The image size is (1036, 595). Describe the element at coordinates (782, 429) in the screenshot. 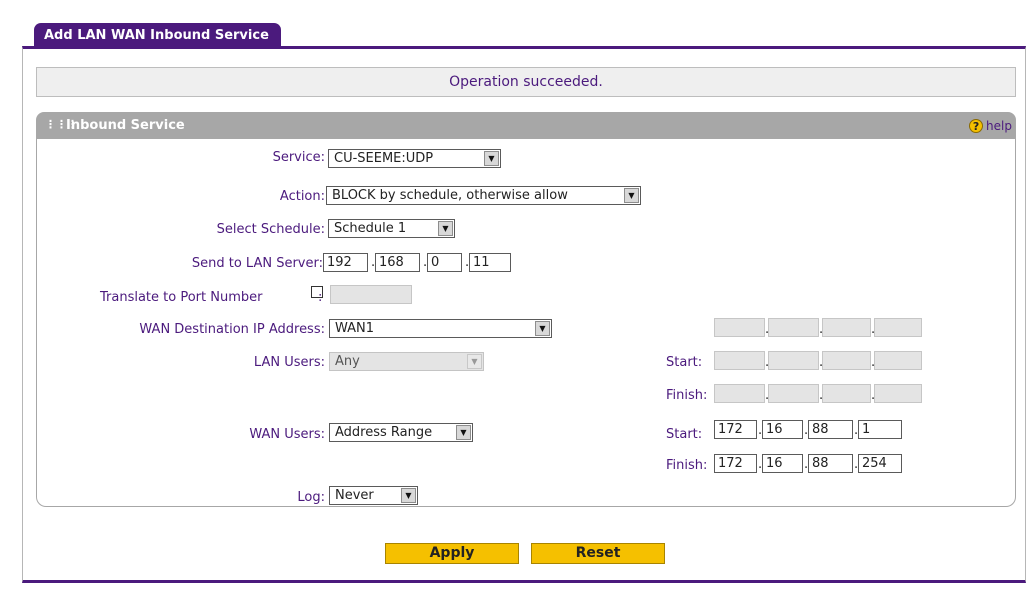

I see `wan-users-start-octet-2: 16` at that location.